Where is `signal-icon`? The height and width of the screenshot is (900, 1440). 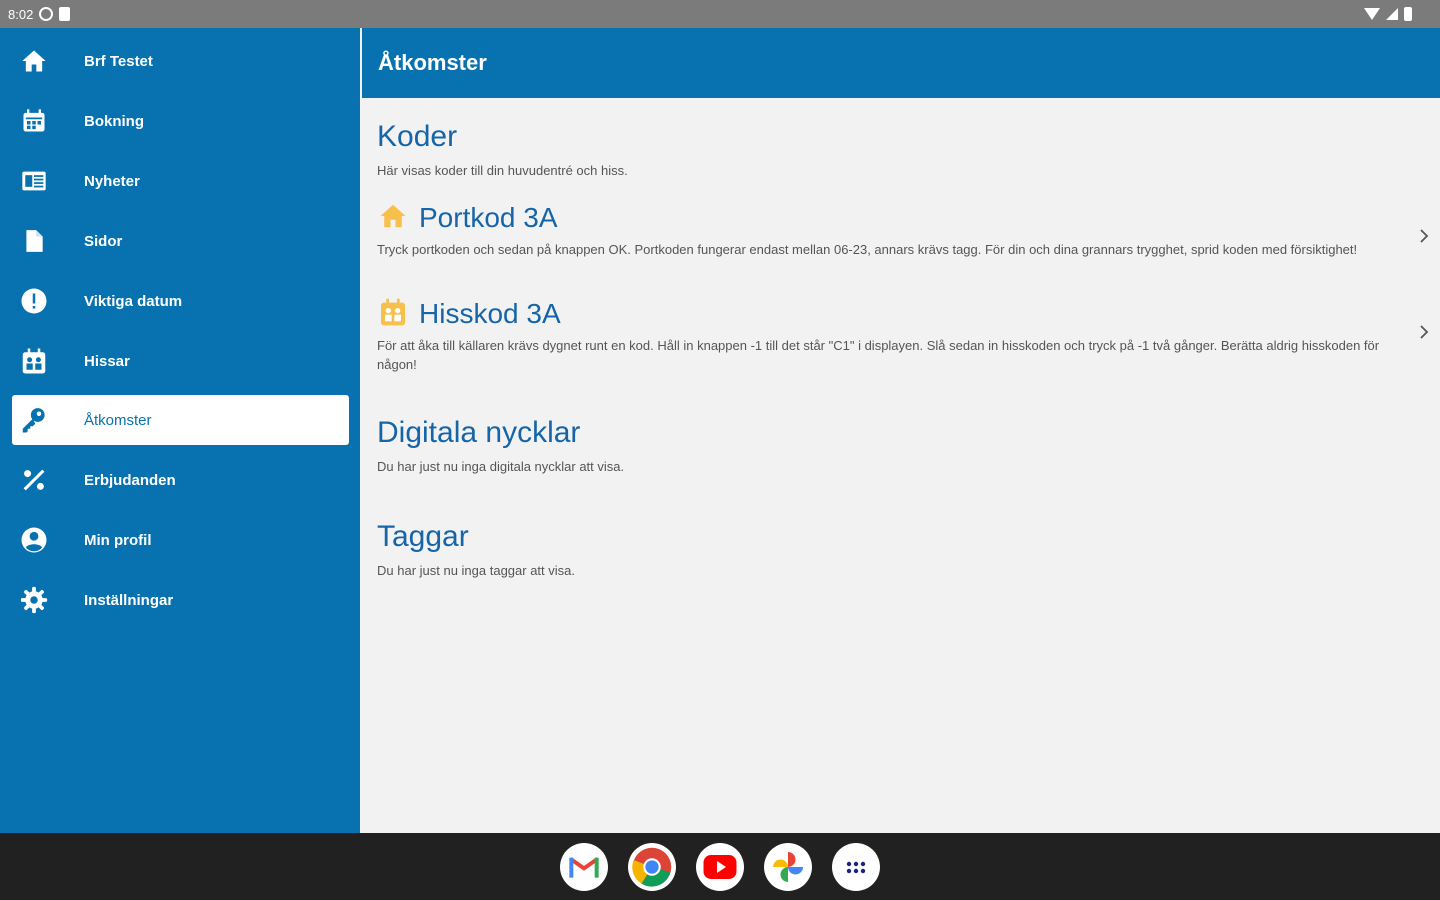 signal-icon is located at coordinates (1392, 14).